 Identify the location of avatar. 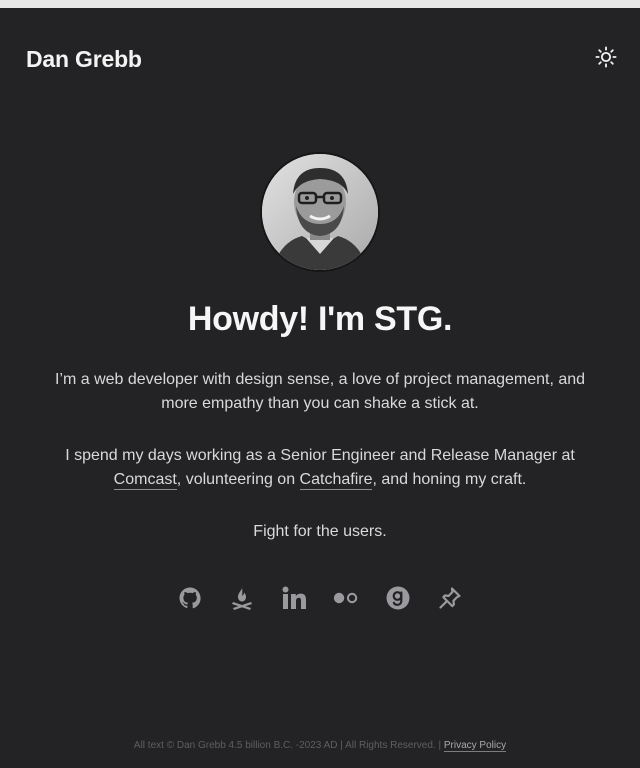
(320, 212).